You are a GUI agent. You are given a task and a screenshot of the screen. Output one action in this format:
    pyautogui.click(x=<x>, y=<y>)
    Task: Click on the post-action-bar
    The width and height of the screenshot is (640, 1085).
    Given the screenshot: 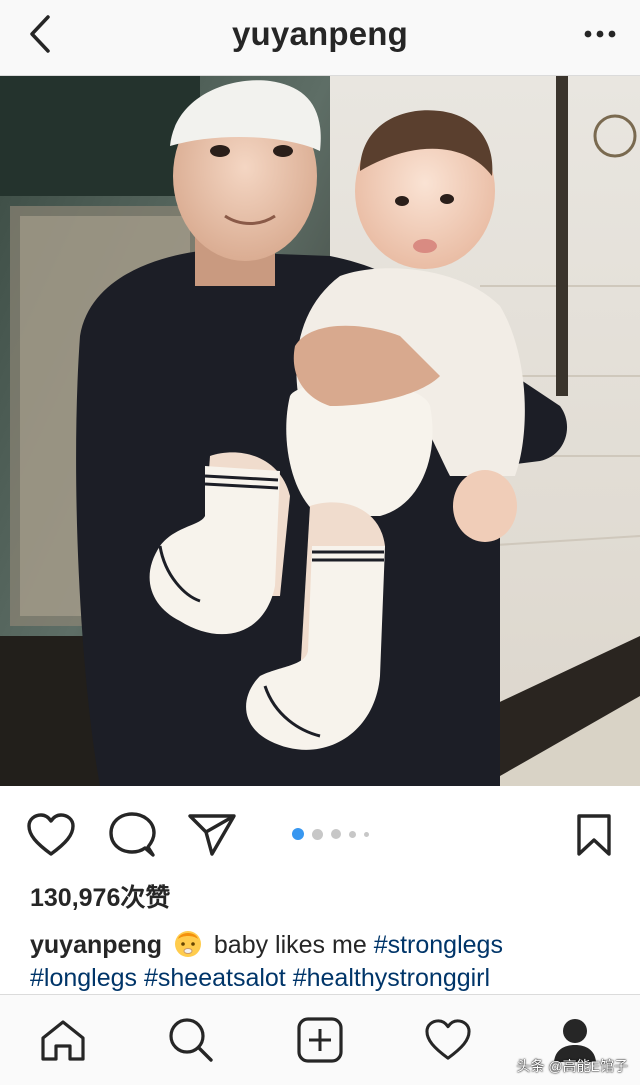 What is the action you would take?
    pyautogui.click(x=320, y=836)
    